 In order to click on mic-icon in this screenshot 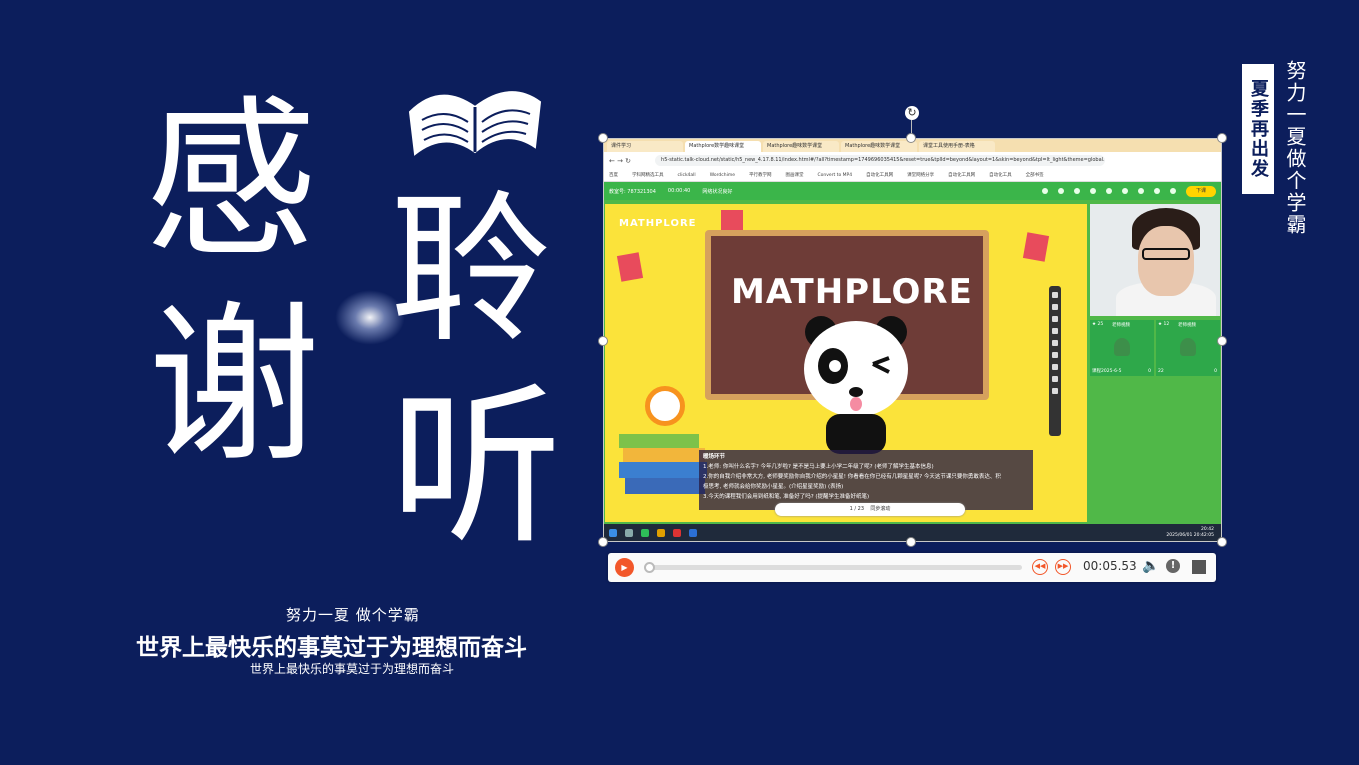, I will do `click(1061, 191)`.